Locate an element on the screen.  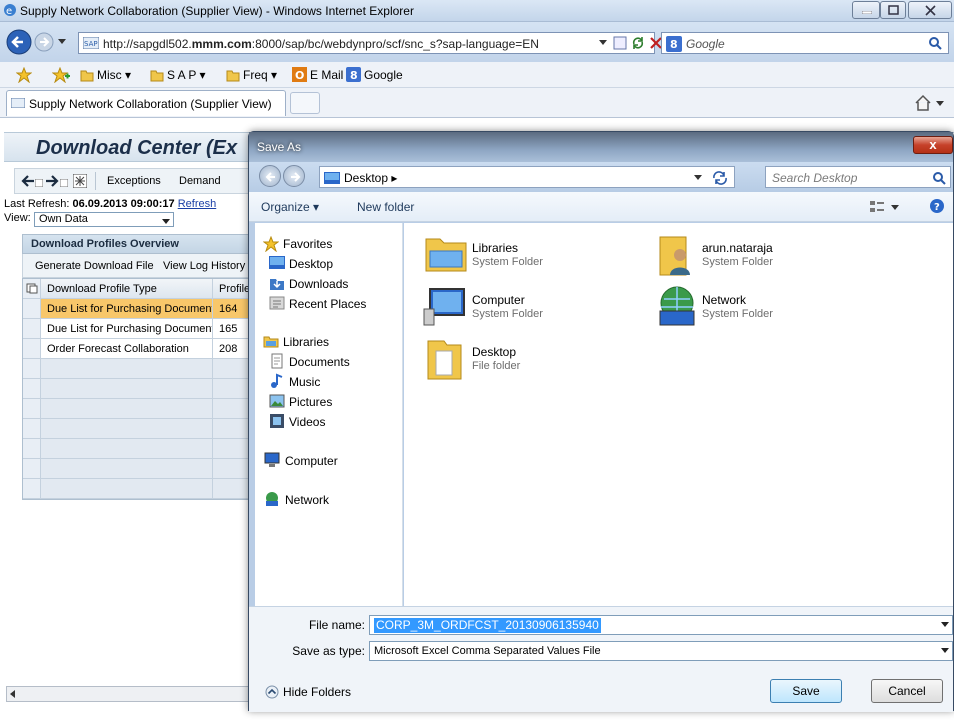
minimize-button is located at coordinates (866, 10).